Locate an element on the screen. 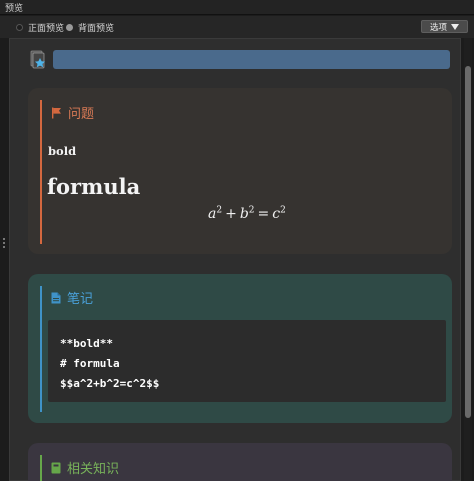  triangle-down-icon is located at coordinates (455, 26).